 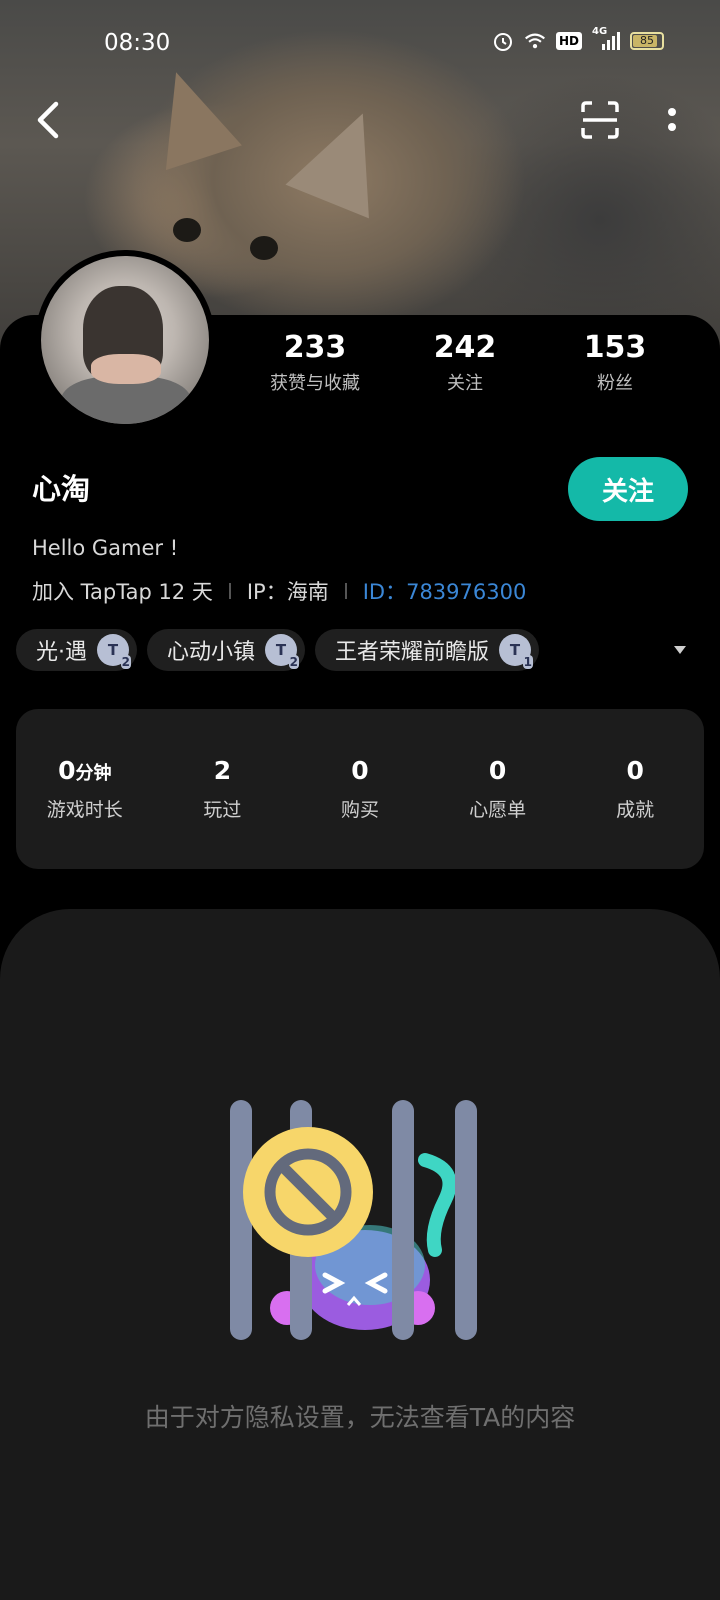 I want to click on alarm-icon, so click(x=503, y=41).